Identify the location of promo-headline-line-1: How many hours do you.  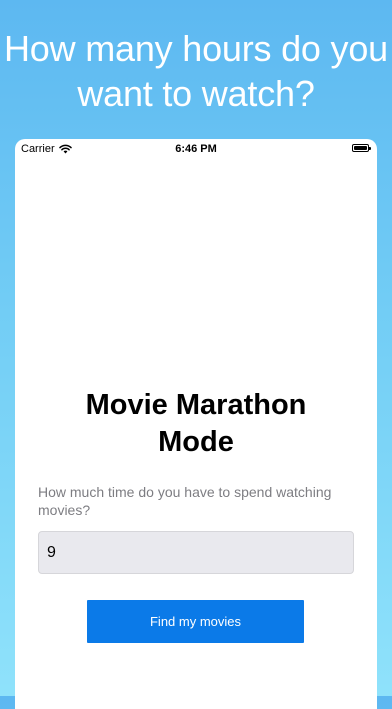
(196, 48).